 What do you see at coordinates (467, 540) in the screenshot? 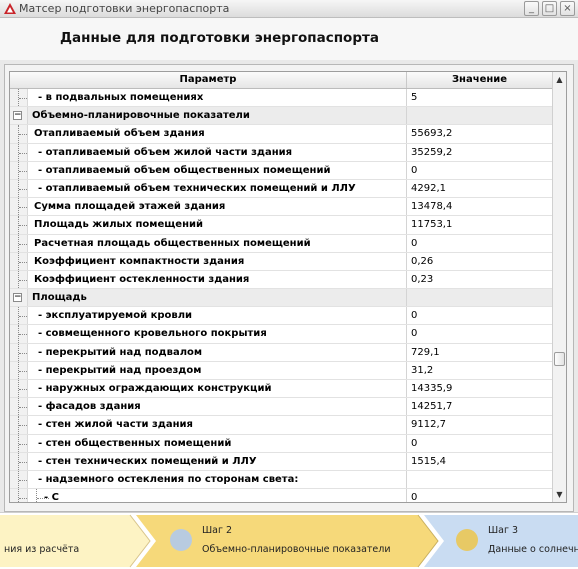
I see `step-3-circle-icon` at bounding box center [467, 540].